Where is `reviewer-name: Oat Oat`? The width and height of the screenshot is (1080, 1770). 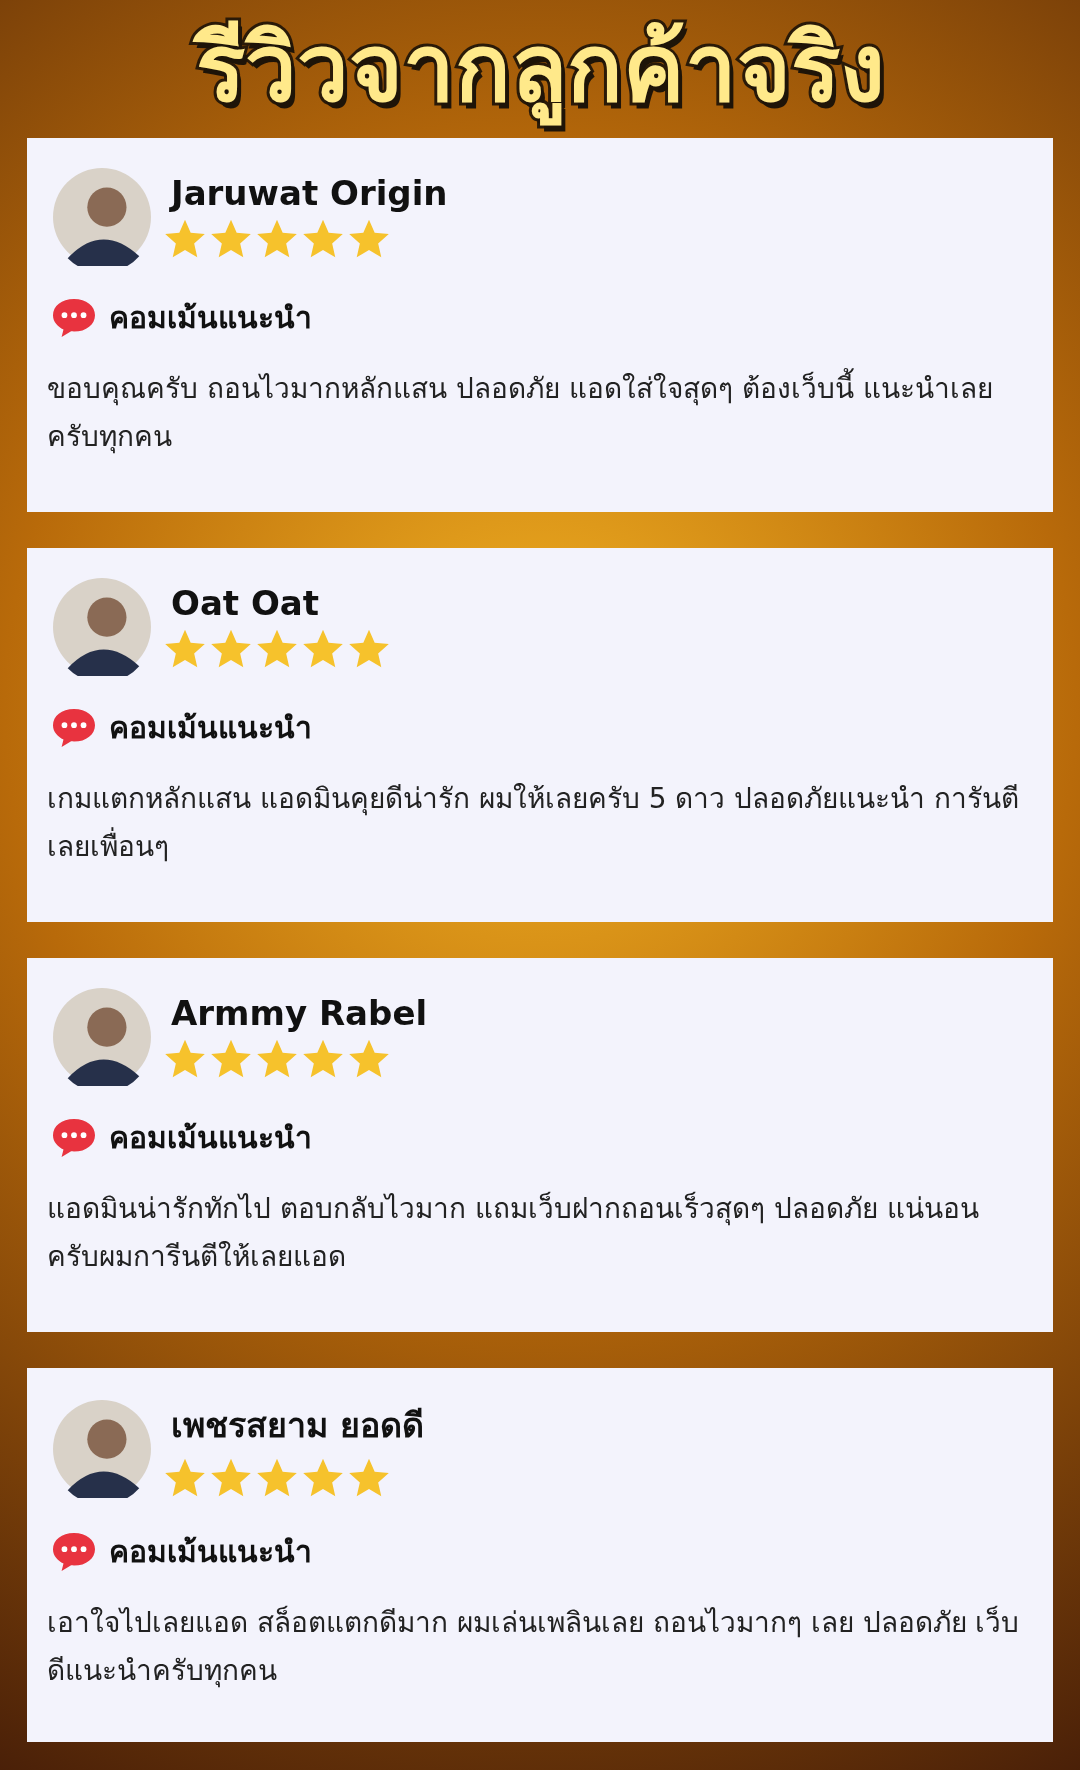 reviewer-name: Oat Oat is located at coordinates (246, 603).